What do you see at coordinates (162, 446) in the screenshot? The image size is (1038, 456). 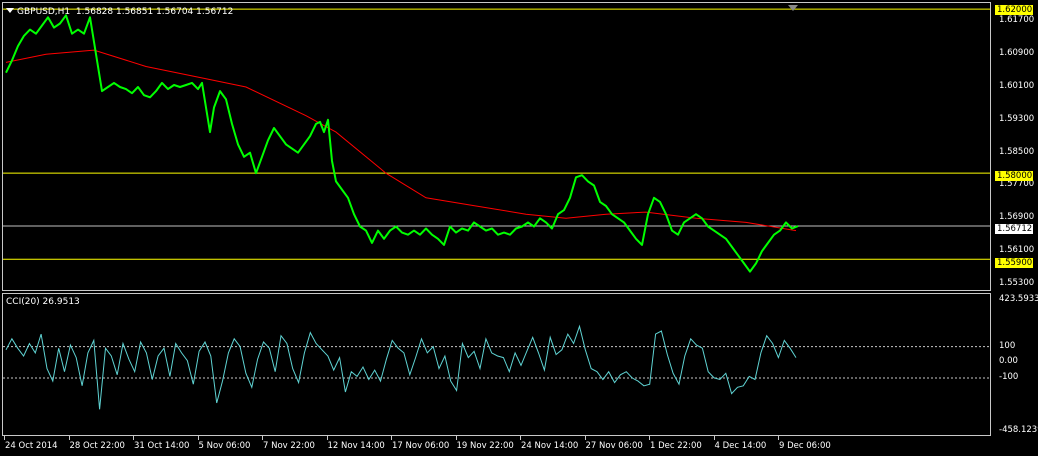 I see `time-axis-label: 31 Oct 14:00` at bounding box center [162, 446].